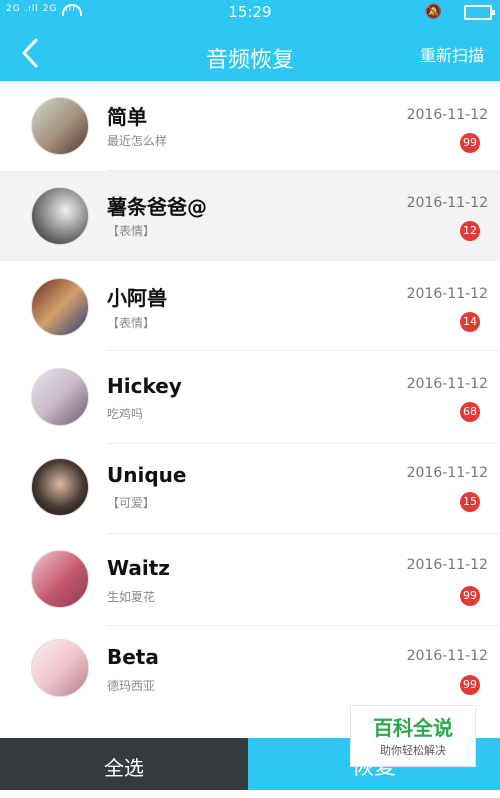  I want to click on status-bar: 2G .ıll 2G .ıll 15:29 🔕, so click(250, 13).